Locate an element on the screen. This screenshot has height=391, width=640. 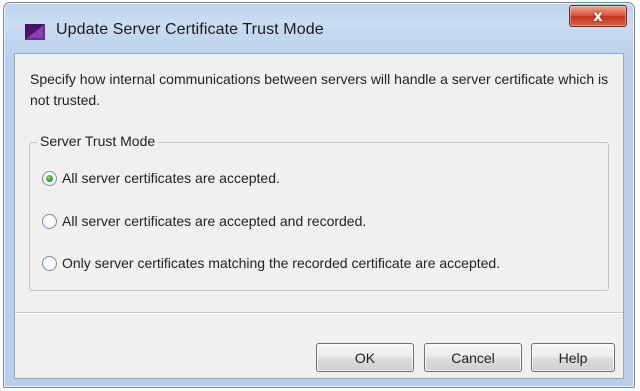
help-button: Help is located at coordinates (573, 357).